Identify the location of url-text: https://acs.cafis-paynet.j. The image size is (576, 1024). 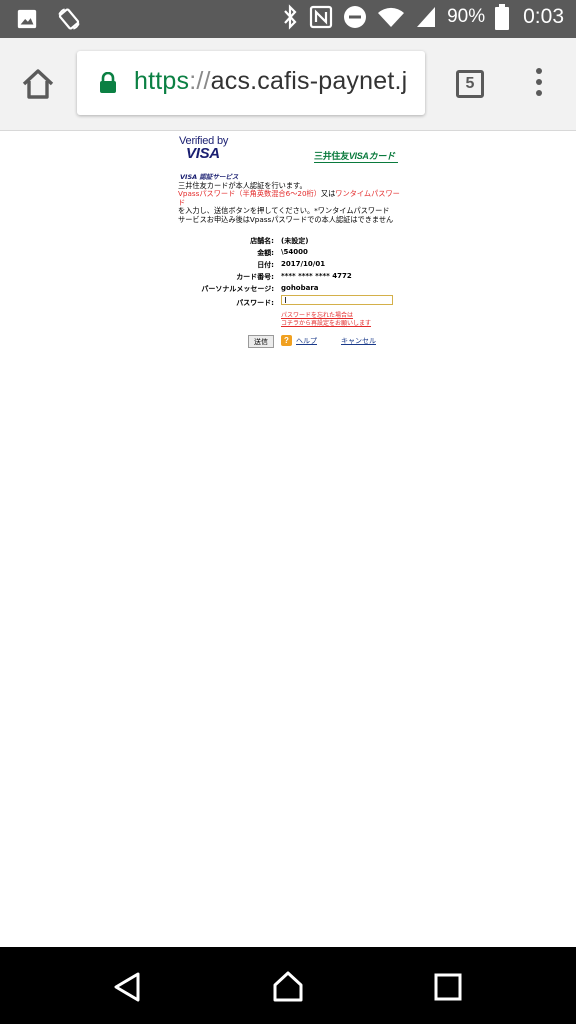
(270, 81).